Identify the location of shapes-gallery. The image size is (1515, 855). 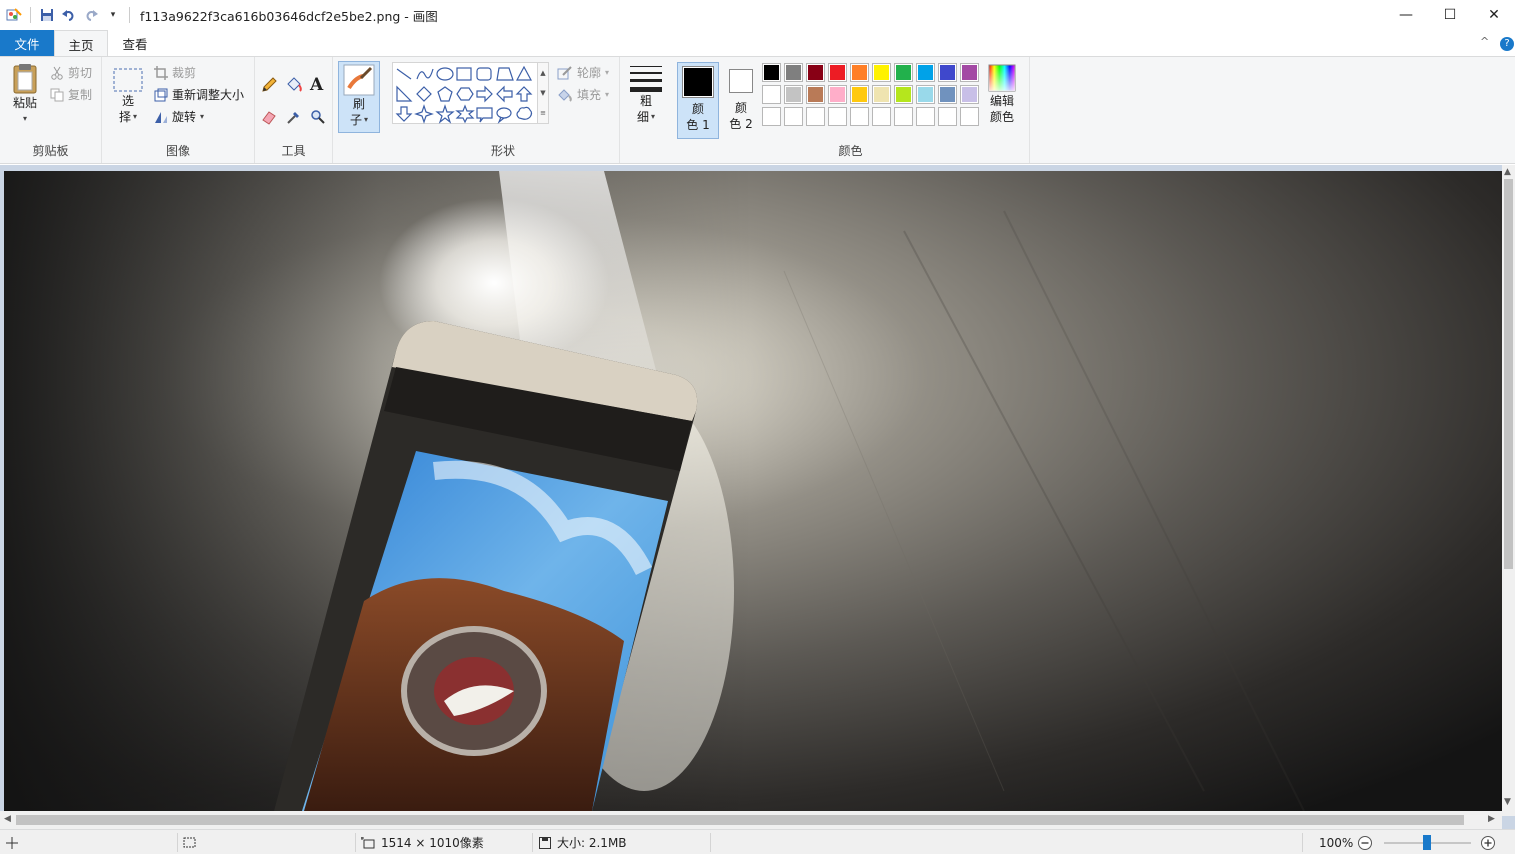
(467, 93).